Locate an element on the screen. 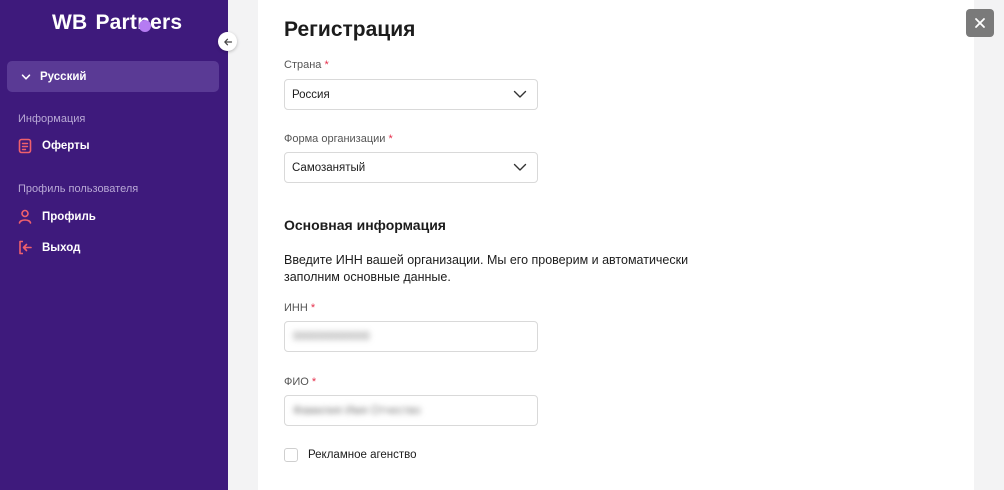  logo: WB Partners is located at coordinates (117, 23).